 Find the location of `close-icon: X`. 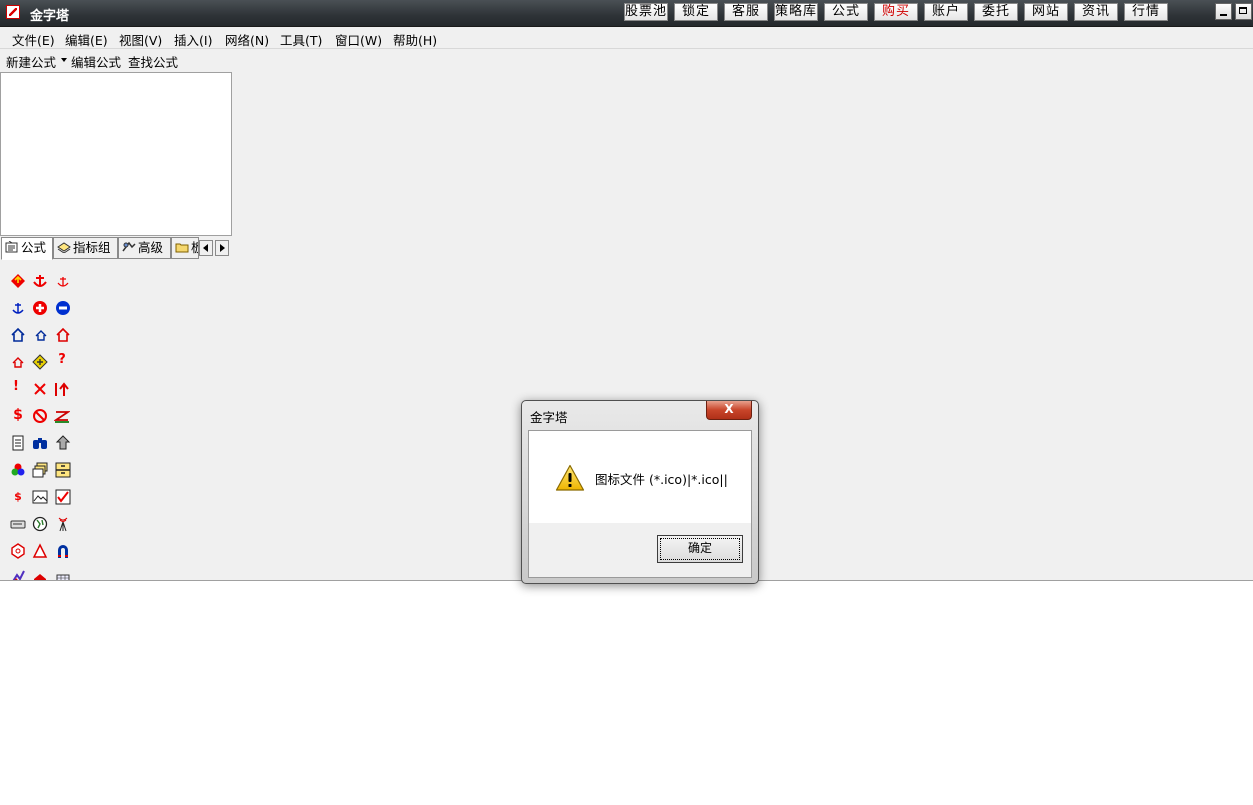

close-icon: X is located at coordinates (729, 409).